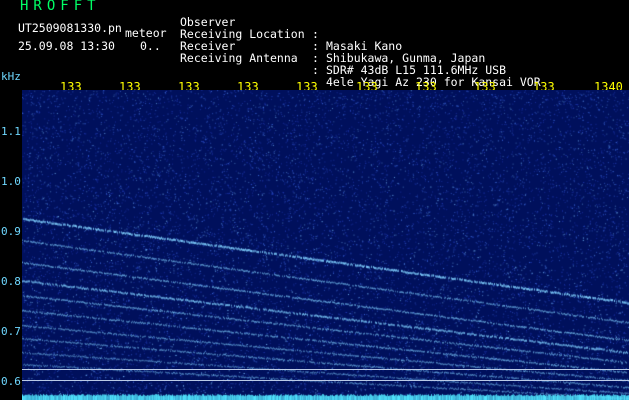 The width and height of the screenshot is (629, 400). Describe the element at coordinates (66, 46) in the screenshot. I see `date-time: 25.09.08 13:30` at that location.